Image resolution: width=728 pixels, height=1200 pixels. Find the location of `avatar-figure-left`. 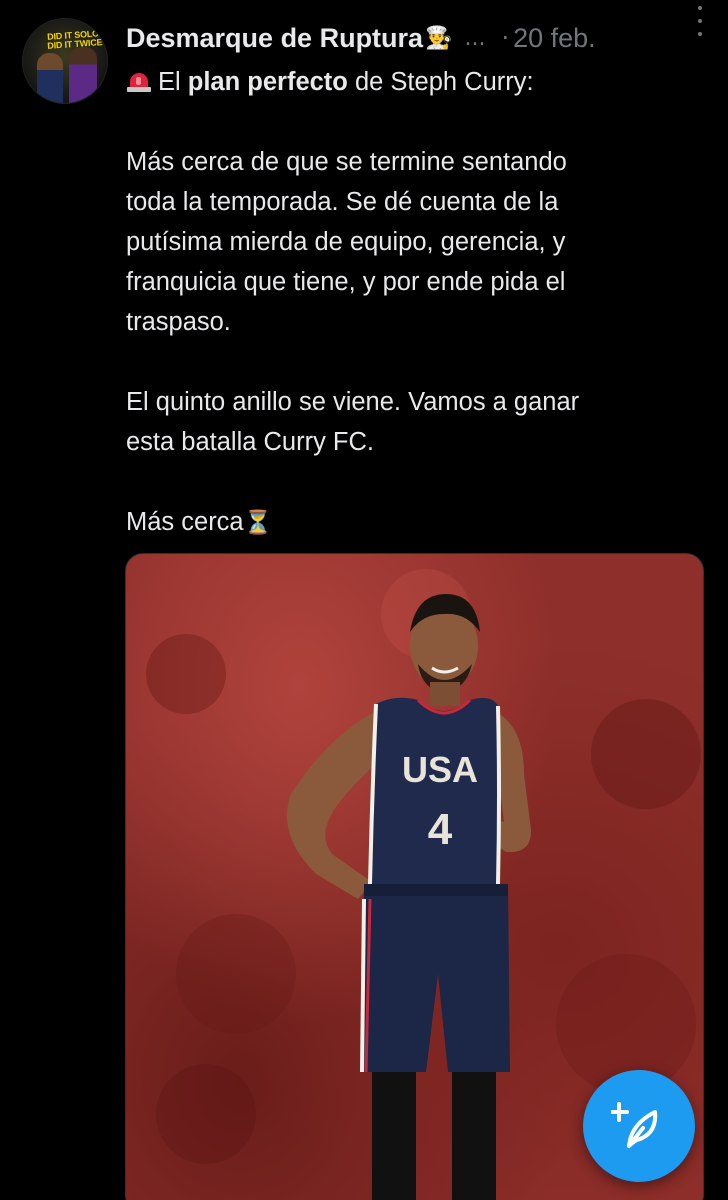

avatar-figure-left is located at coordinates (50, 78).